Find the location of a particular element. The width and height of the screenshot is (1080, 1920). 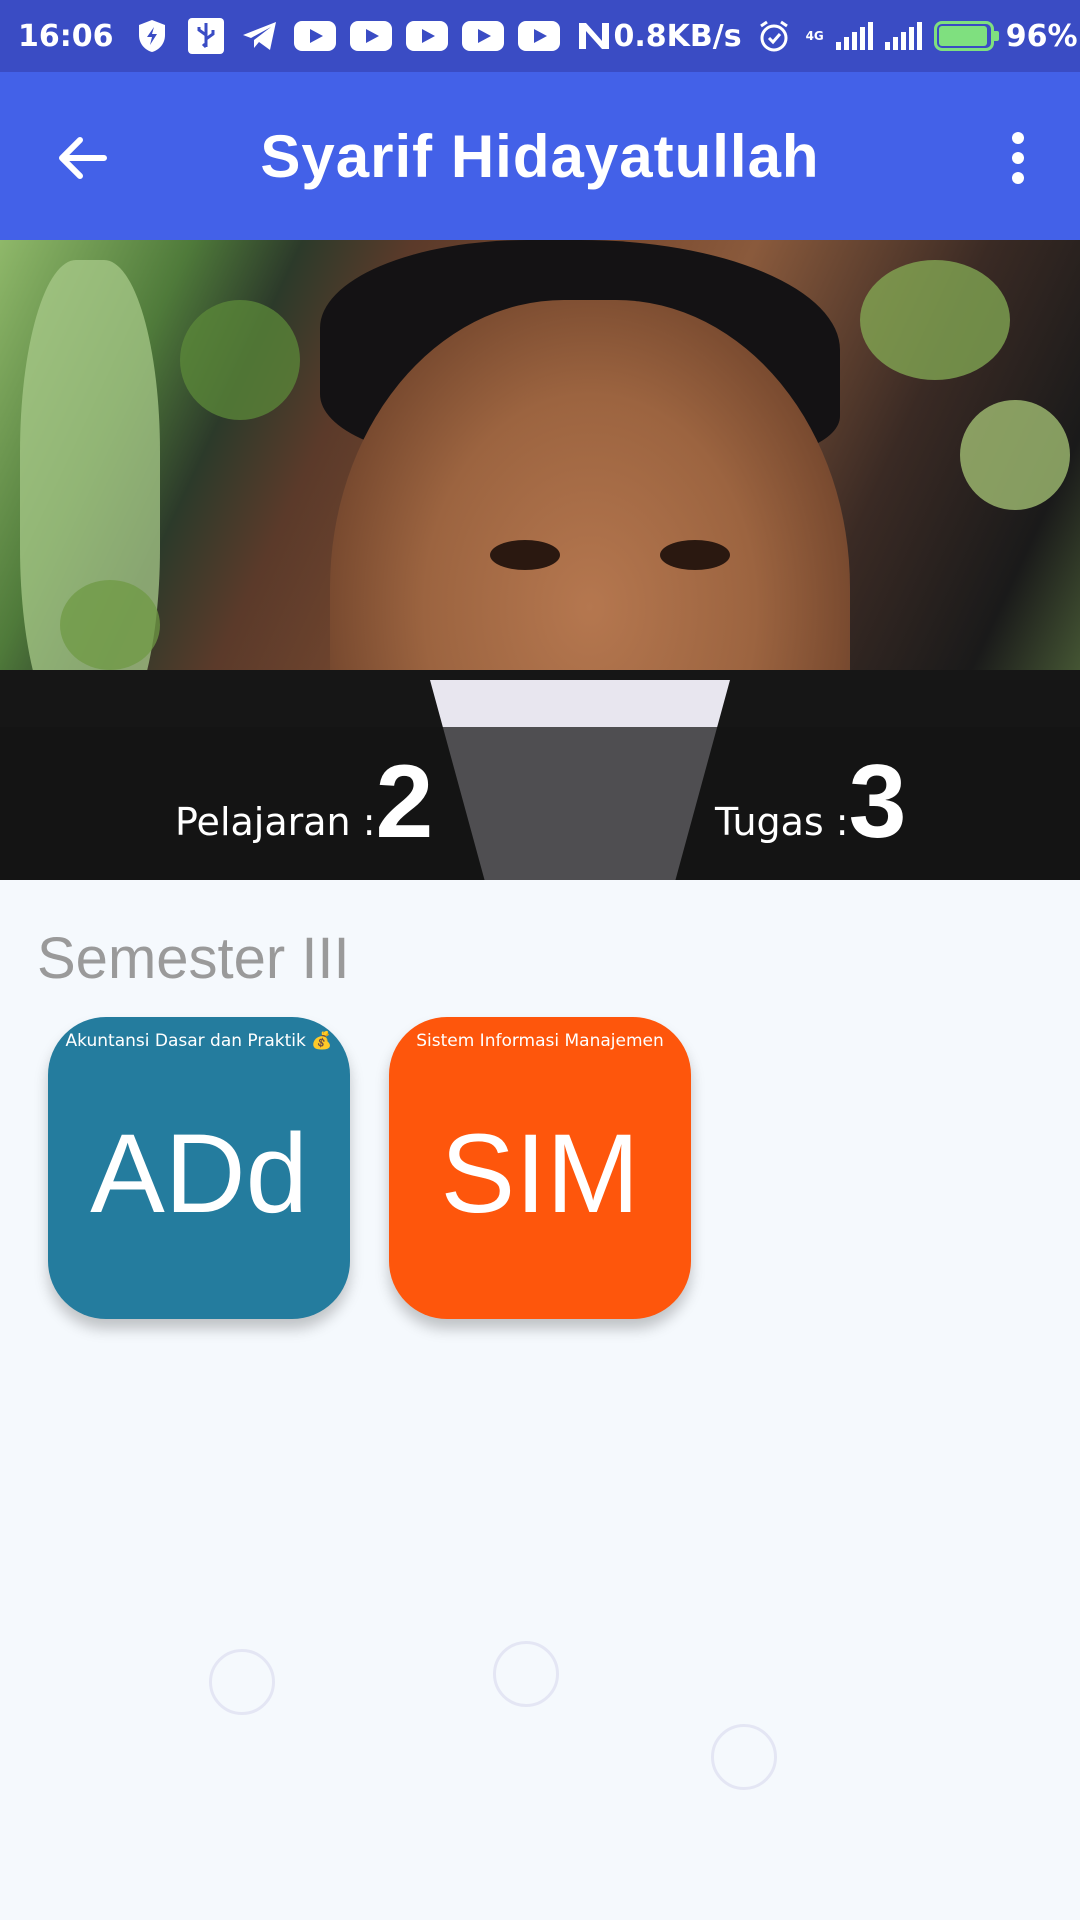

course-card-sim: Sistem Informasi Manajemen SIM is located at coordinates (540, 1168).